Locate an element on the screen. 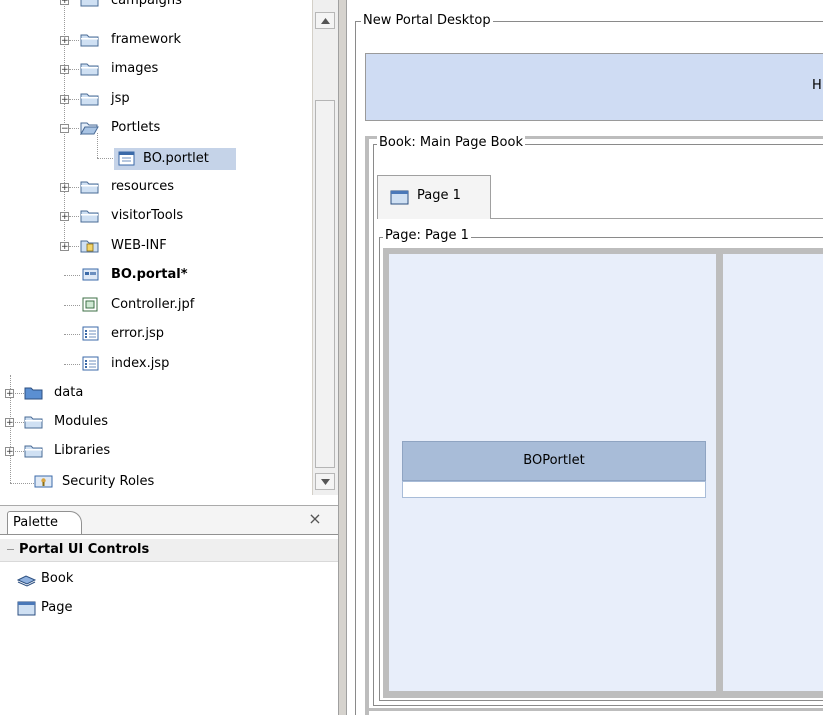 The height and width of the screenshot is (716, 823). tree-scrollbar is located at coordinates (325, 247).